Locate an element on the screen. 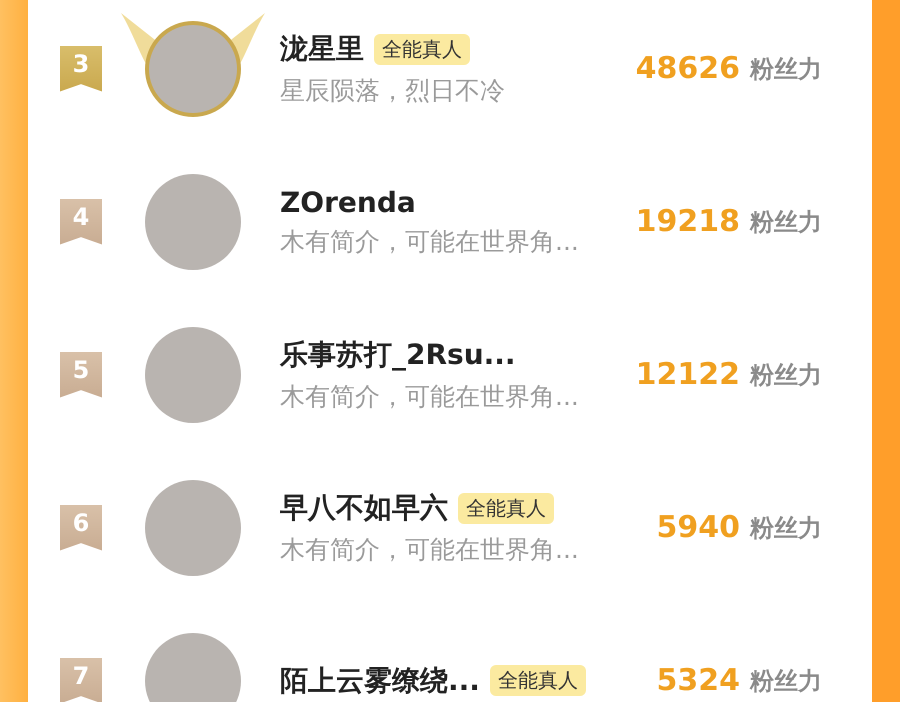 The image size is (900, 702). fan-score: 48626 is located at coordinates (688, 68).